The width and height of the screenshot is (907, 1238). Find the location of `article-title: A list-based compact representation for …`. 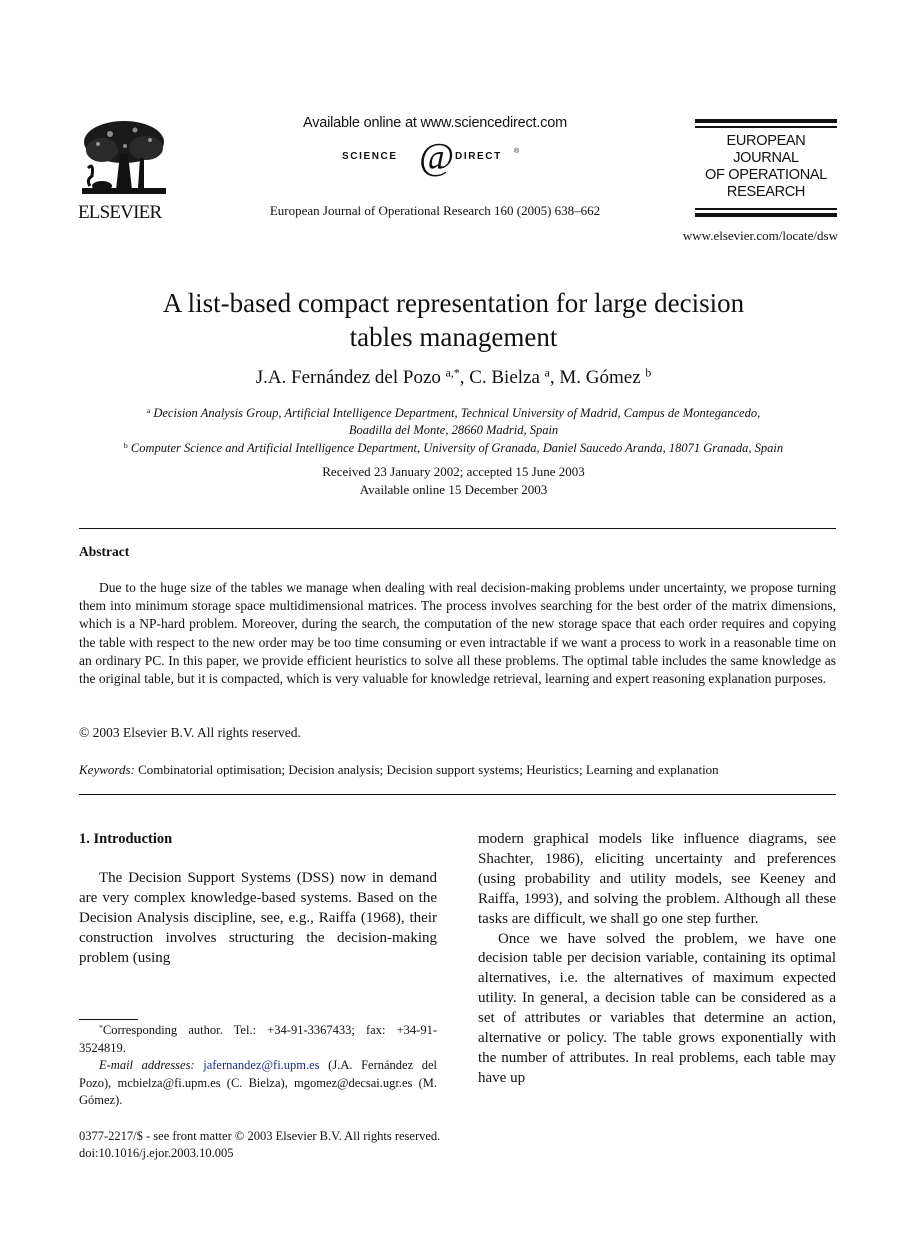

article-title: A list-based compact representation for … is located at coordinates (453, 320).